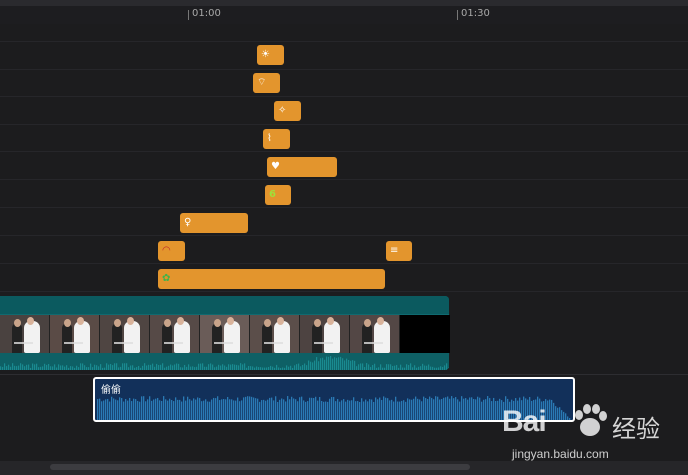 This screenshot has height=475, width=688. What do you see at coordinates (591, 420) in the screenshot?
I see `paw-icon` at bounding box center [591, 420].